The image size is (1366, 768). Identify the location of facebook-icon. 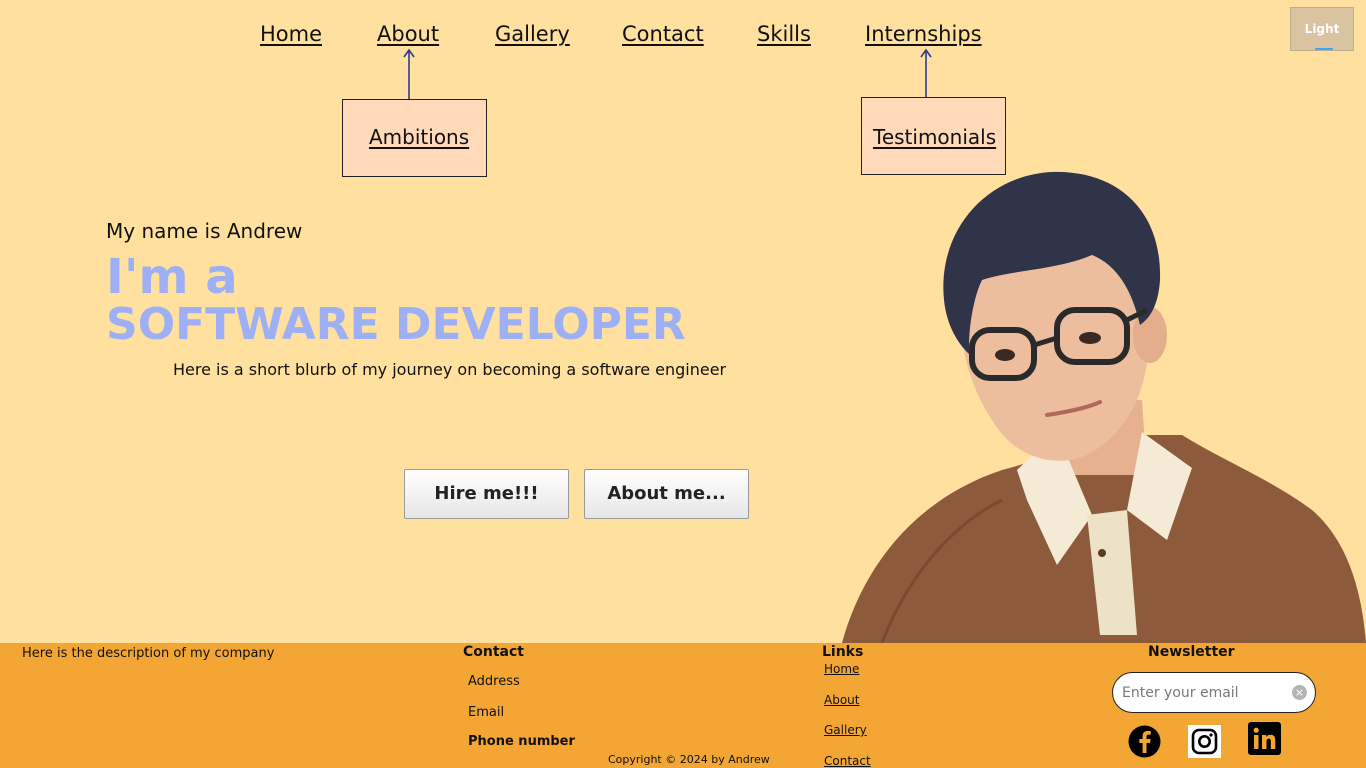
(1144, 741).